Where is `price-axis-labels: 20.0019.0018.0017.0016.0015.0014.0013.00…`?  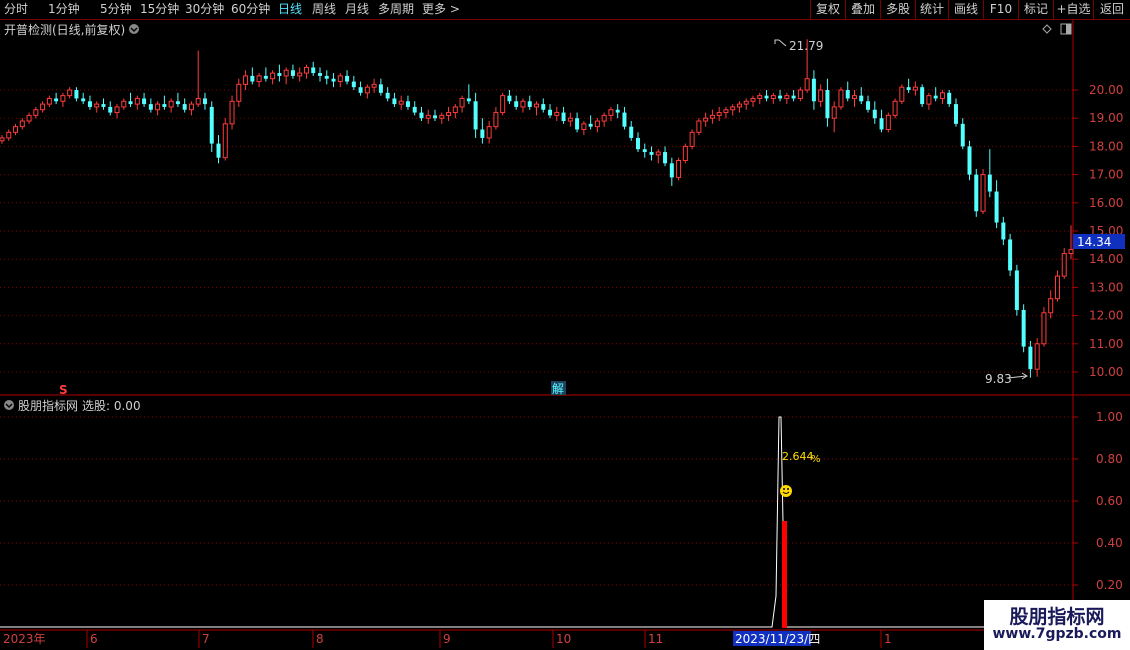 price-axis-labels: 20.0019.0018.0017.0016.0015.0014.0013.00… is located at coordinates (1106, 231).